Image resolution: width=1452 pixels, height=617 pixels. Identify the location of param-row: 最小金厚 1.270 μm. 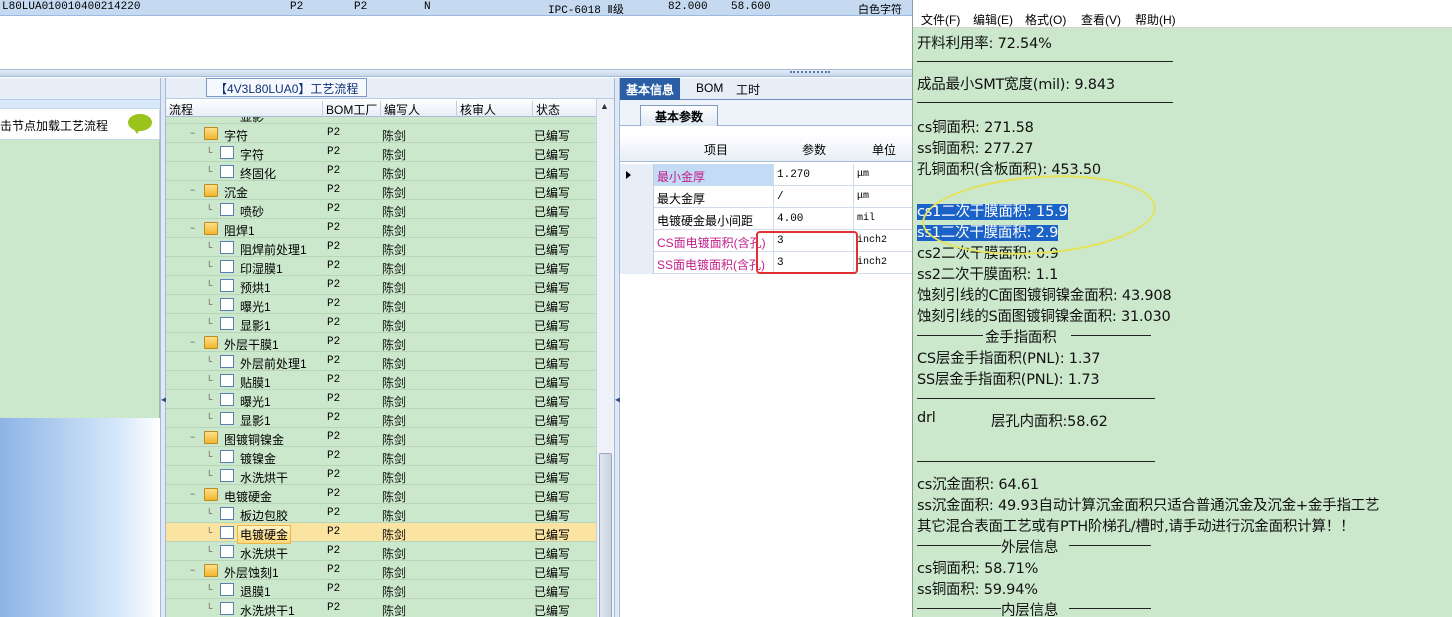
(766, 175).